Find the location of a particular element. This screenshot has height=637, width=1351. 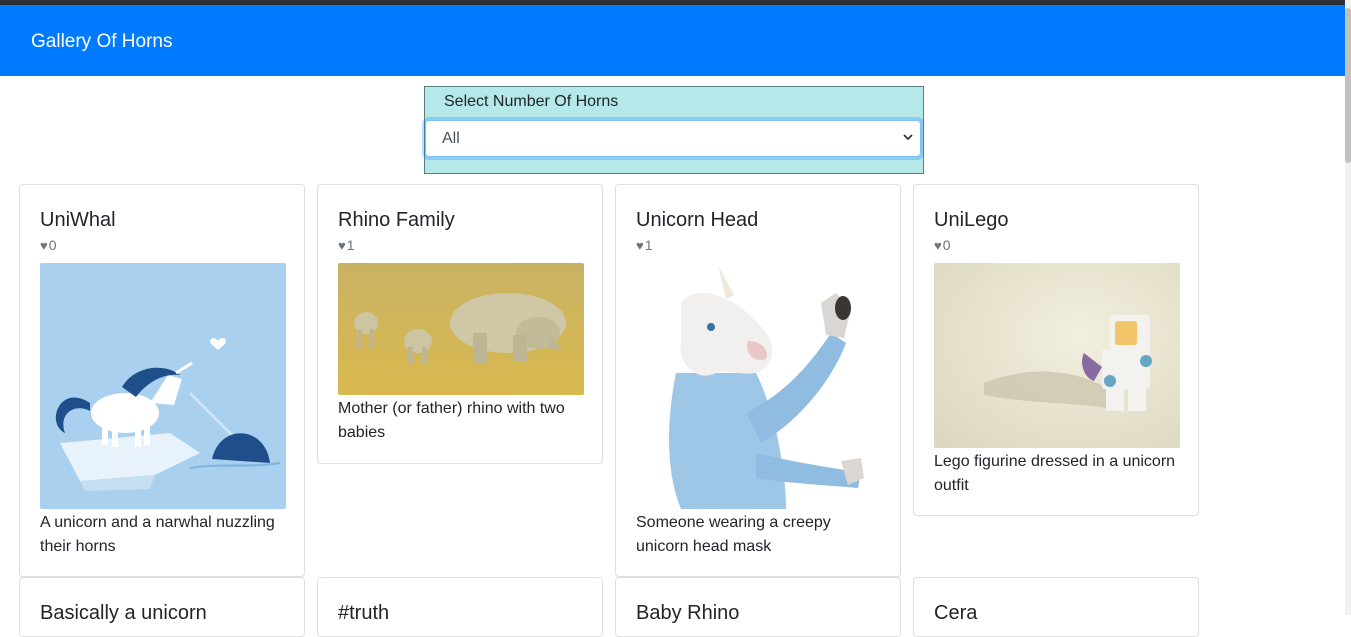

horn-filter-form: Select Number Of Horns All is located at coordinates (674, 130).